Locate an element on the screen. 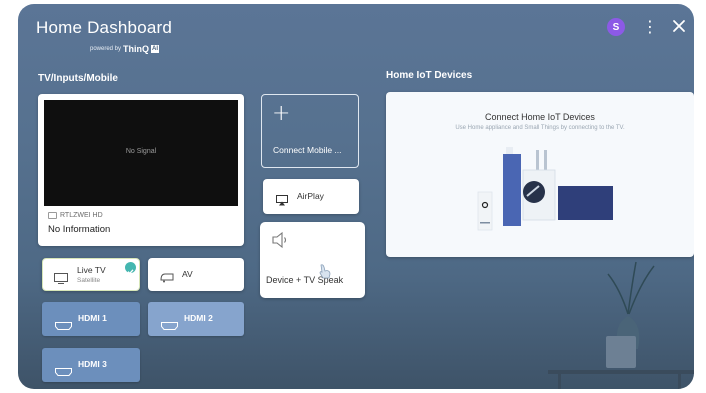 This screenshot has height=393, width=706. powered-by: powered by ThinQ AI is located at coordinates (125, 49).